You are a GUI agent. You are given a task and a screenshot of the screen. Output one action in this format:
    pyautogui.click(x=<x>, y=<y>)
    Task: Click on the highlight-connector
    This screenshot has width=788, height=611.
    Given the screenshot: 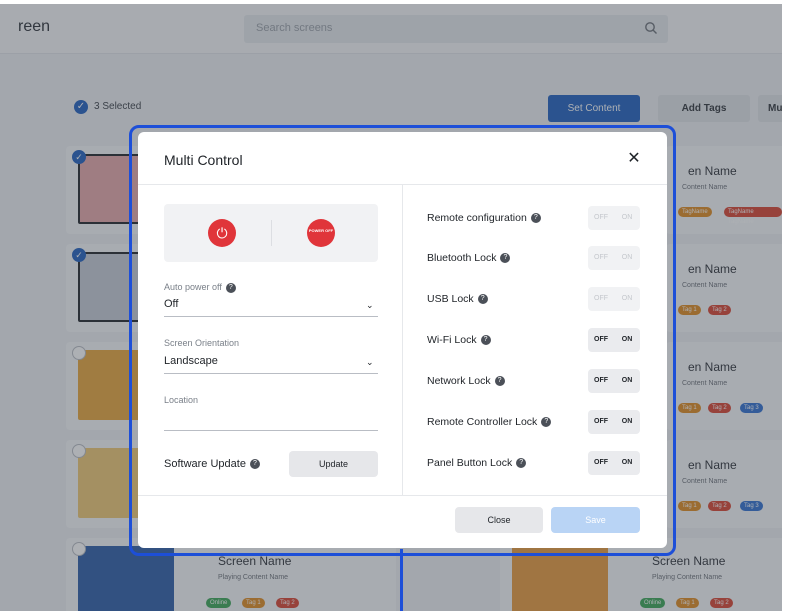 What is the action you would take?
    pyautogui.click(x=401, y=580)
    